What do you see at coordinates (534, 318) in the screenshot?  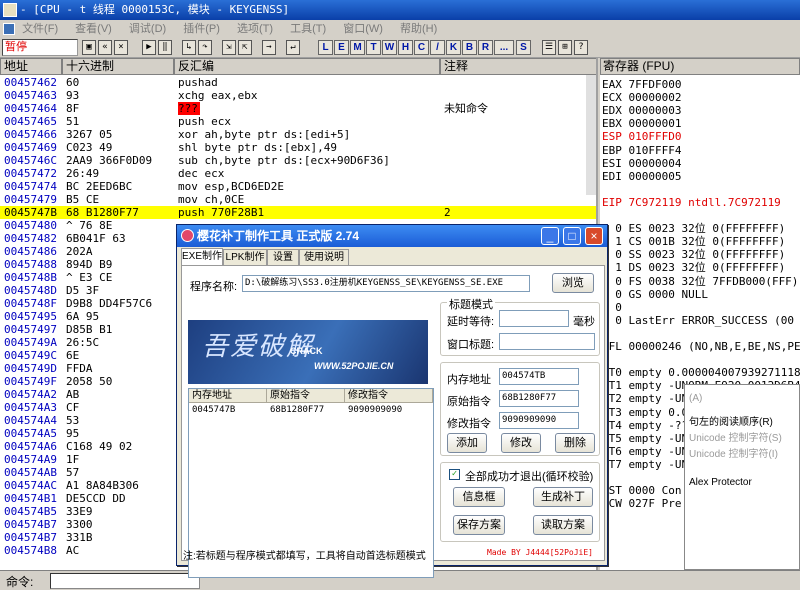 I see `delay-input` at bounding box center [534, 318].